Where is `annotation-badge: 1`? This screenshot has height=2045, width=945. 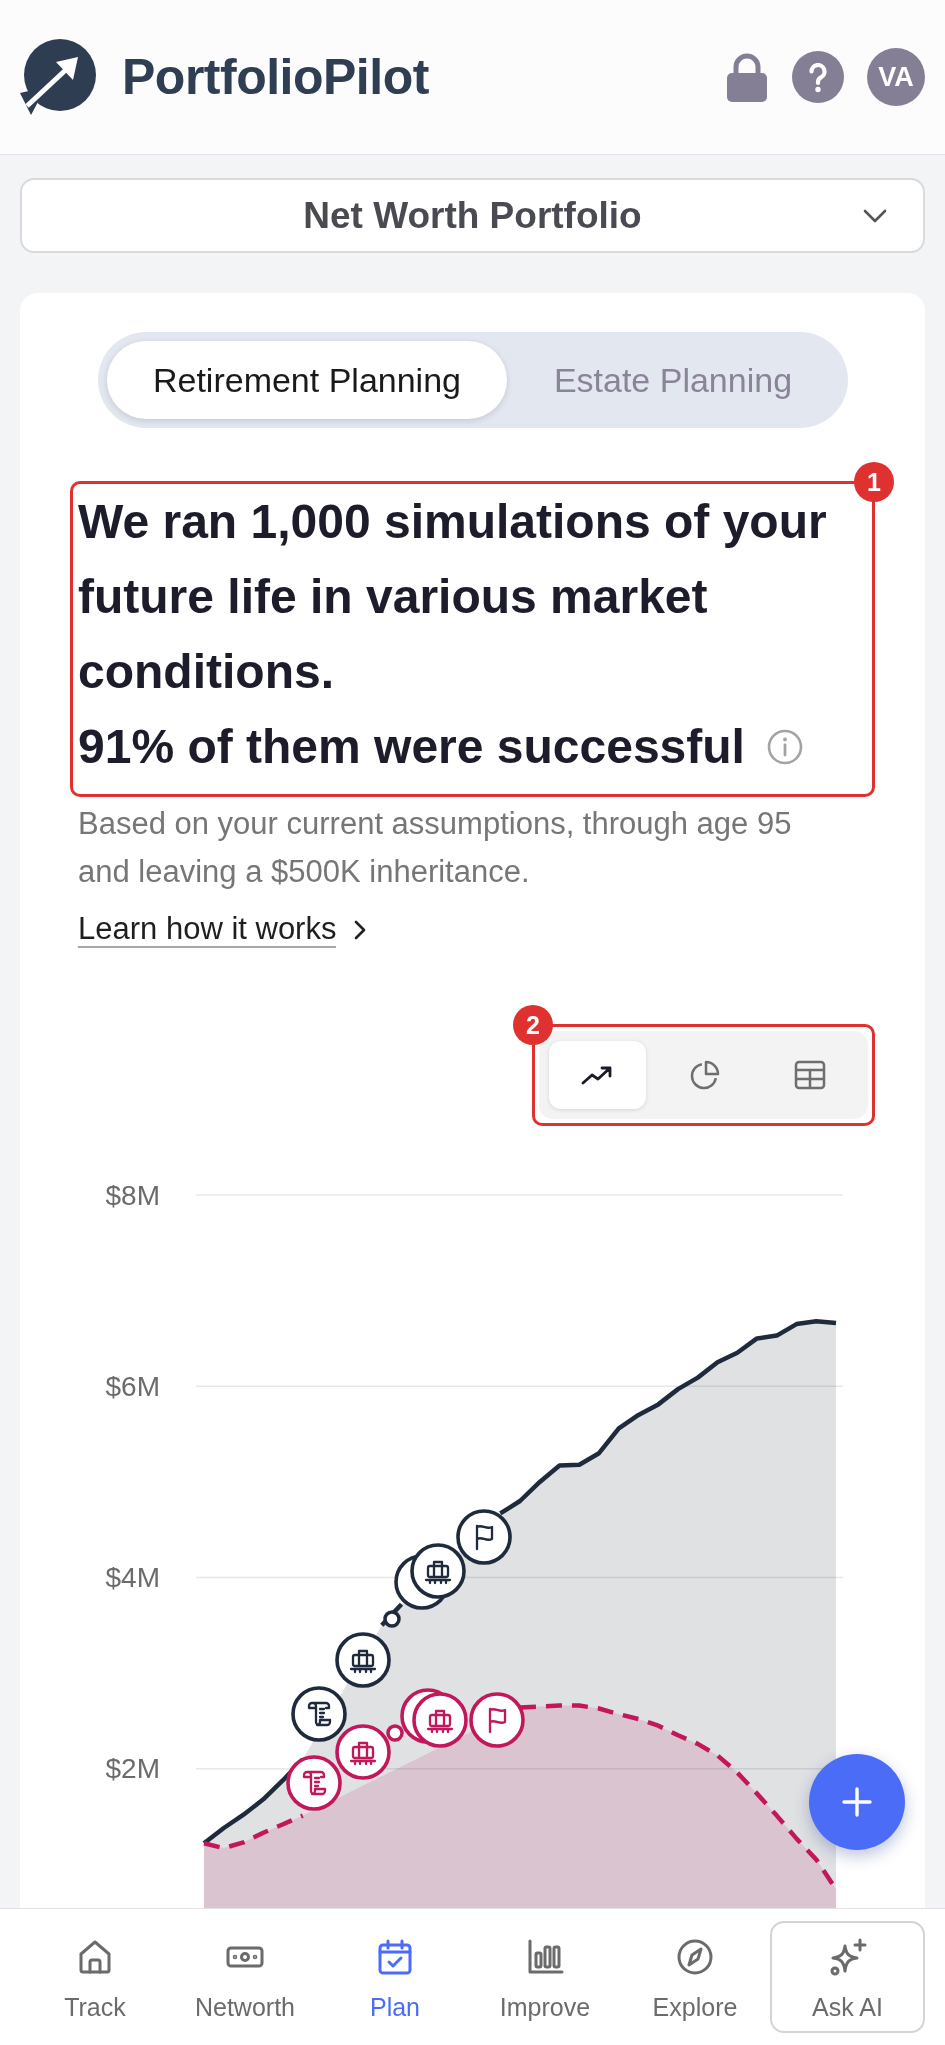 annotation-badge: 1 is located at coordinates (874, 482).